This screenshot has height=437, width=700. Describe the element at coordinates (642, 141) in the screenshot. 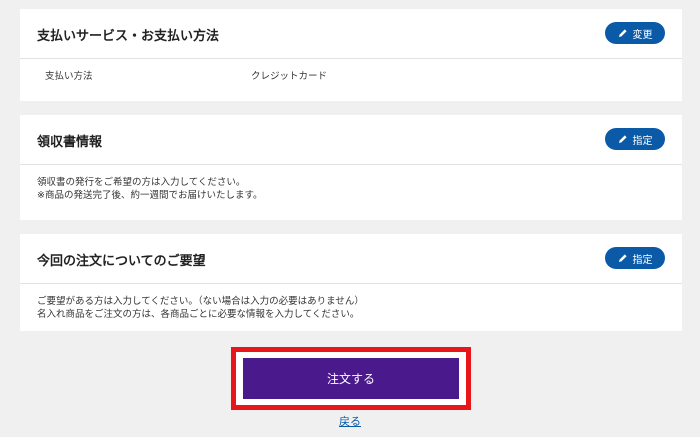

I see `specify-receipt-button-label: 指定` at that location.